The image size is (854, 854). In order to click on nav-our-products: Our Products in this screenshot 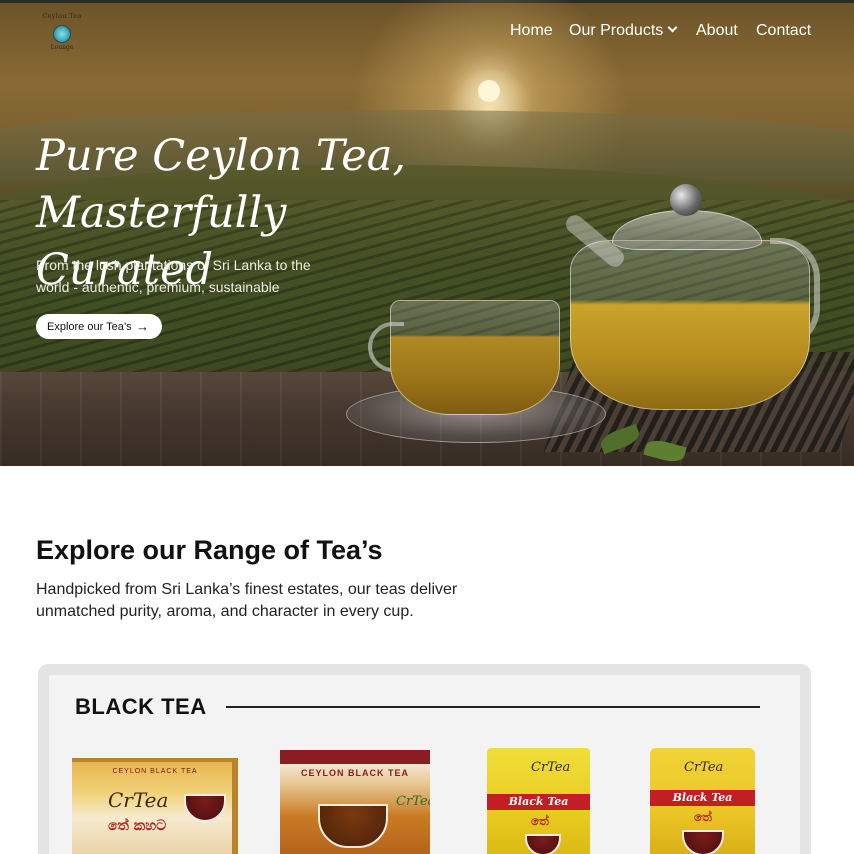, I will do `click(623, 31)`.